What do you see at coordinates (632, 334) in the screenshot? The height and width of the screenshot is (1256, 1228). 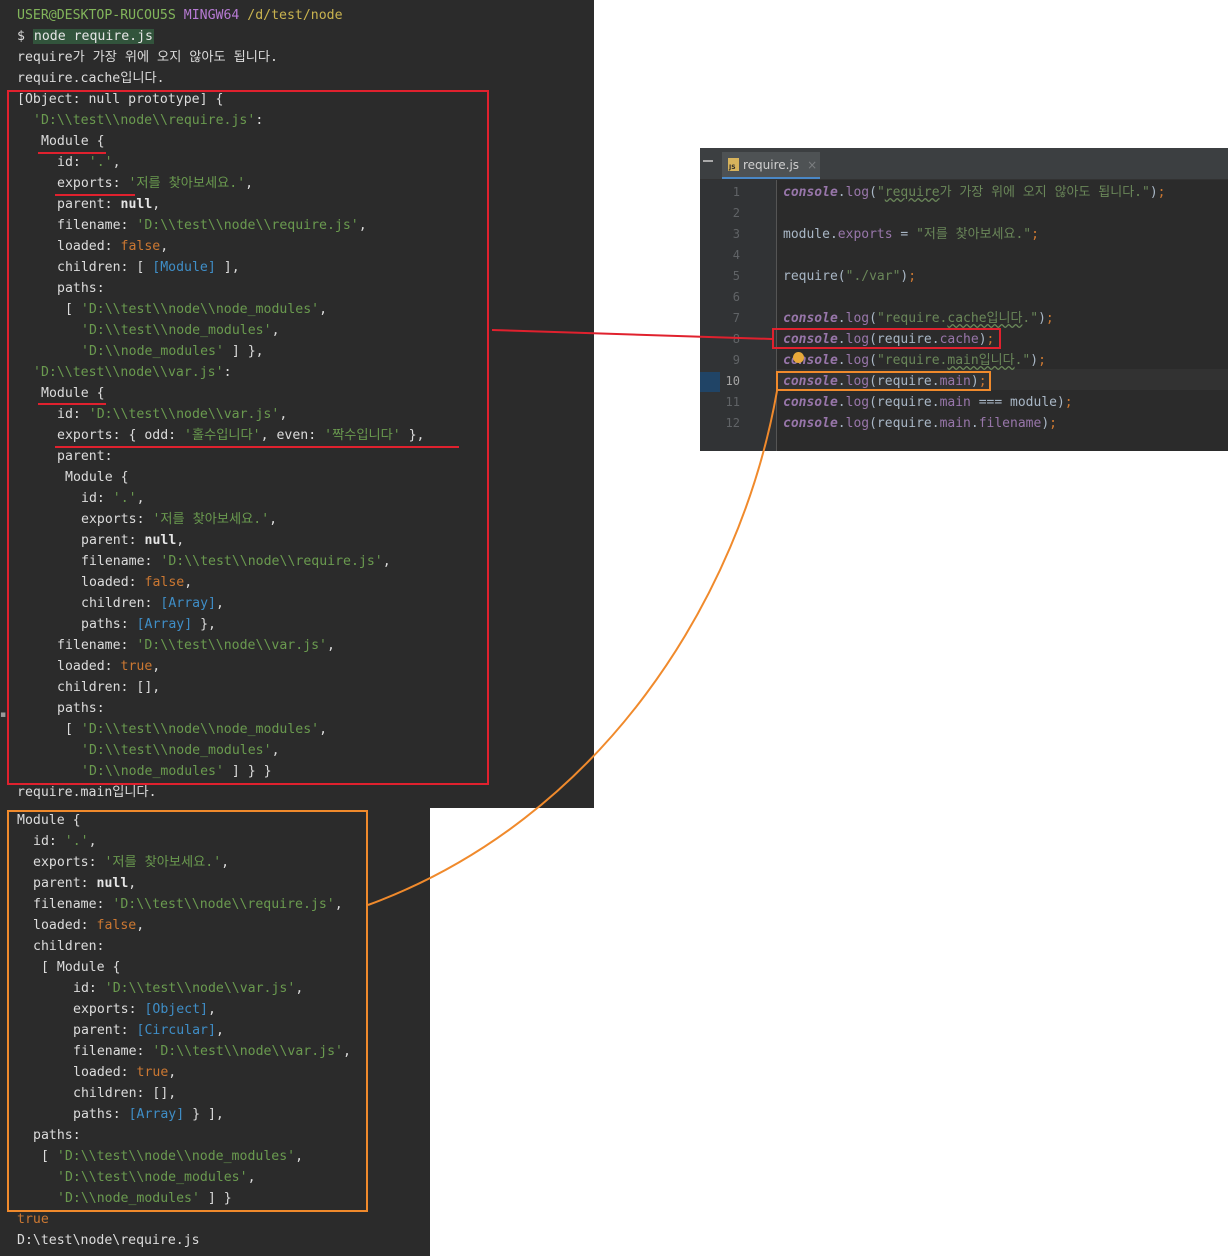 I see `red-connector-line` at bounding box center [632, 334].